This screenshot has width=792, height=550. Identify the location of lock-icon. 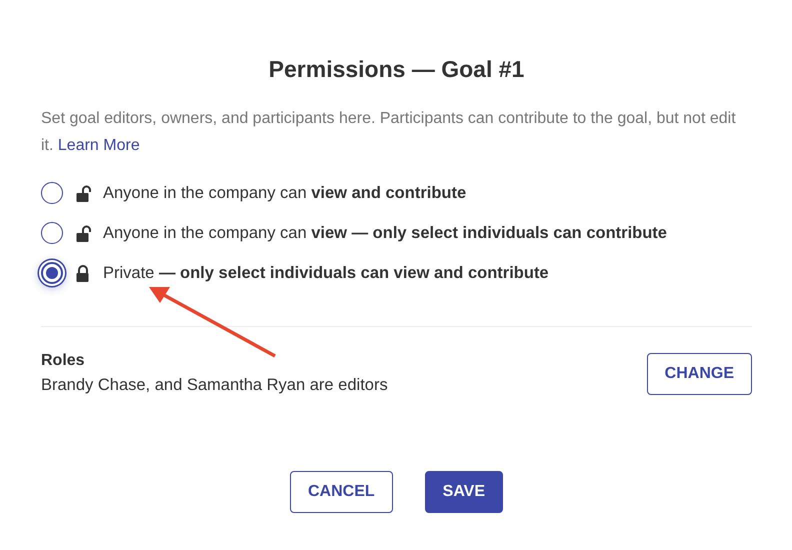
(83, 273).